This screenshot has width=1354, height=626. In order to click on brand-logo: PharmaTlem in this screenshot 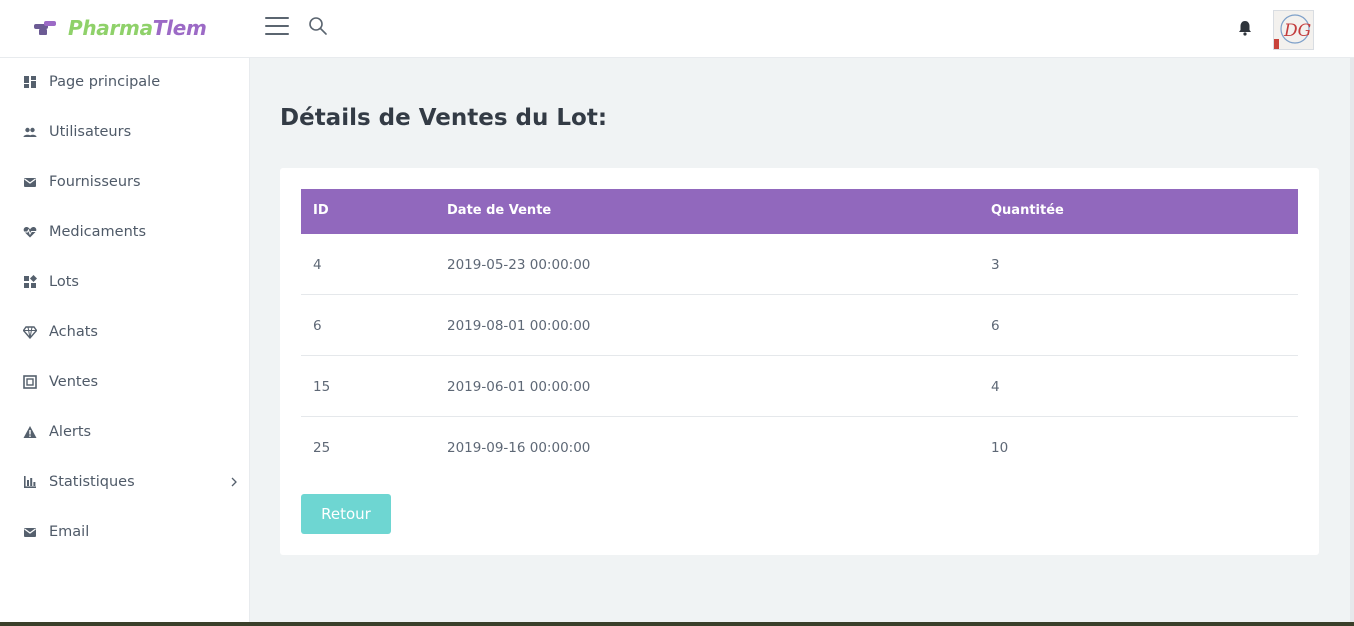, I will do `click(119, 28)`.